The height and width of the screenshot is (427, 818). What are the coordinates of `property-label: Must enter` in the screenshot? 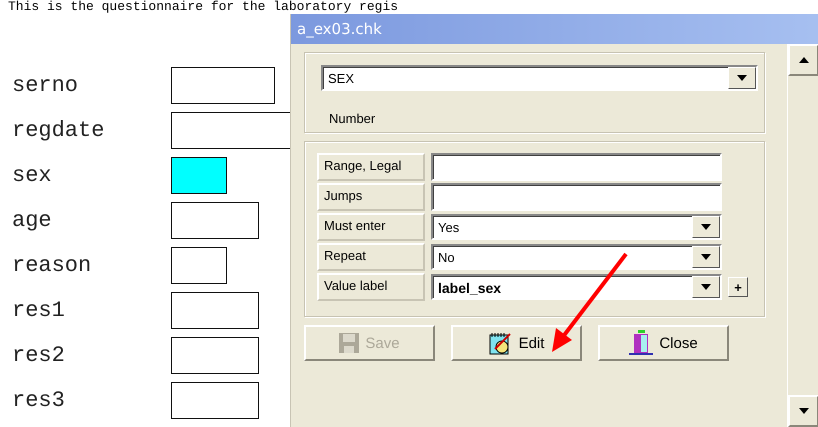 It's located at (371, 227).